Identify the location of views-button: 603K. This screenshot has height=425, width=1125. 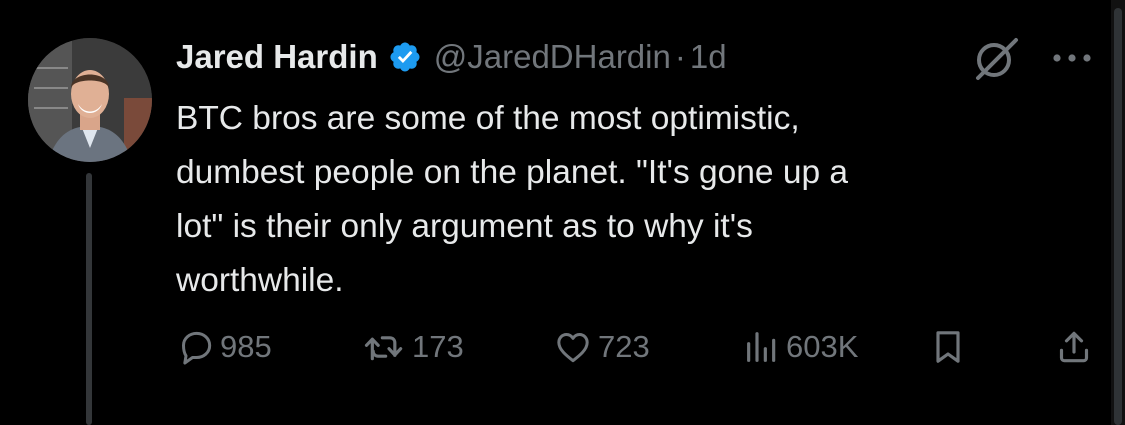
(800, 347).